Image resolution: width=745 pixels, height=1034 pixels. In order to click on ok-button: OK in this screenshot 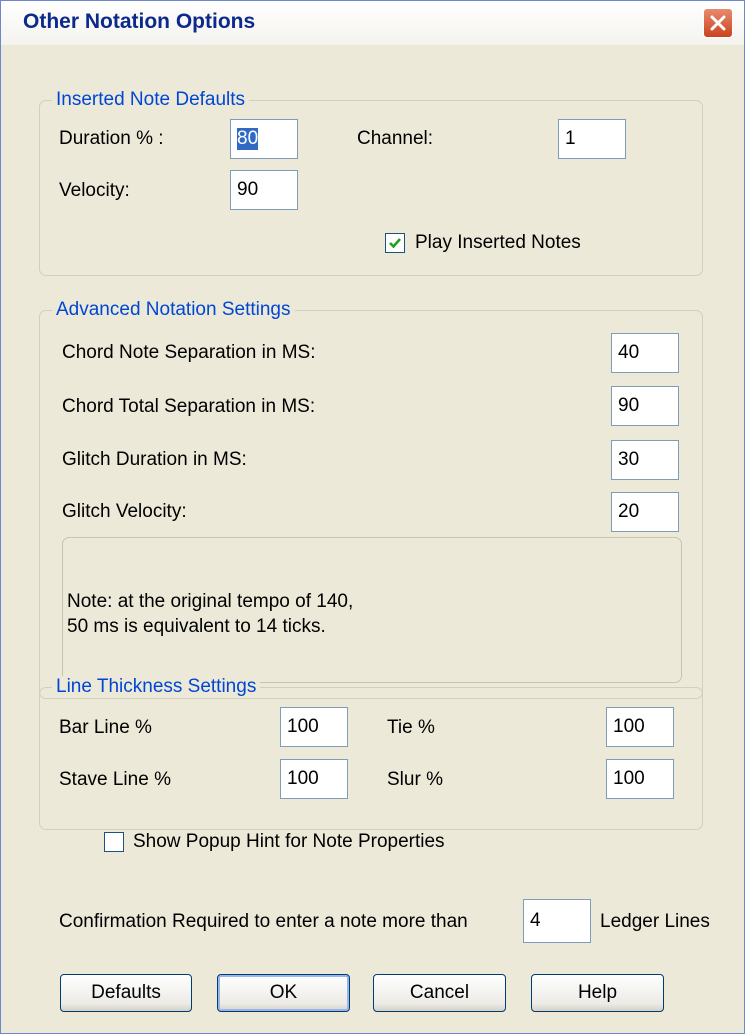, I will do `click(283, 993)`.